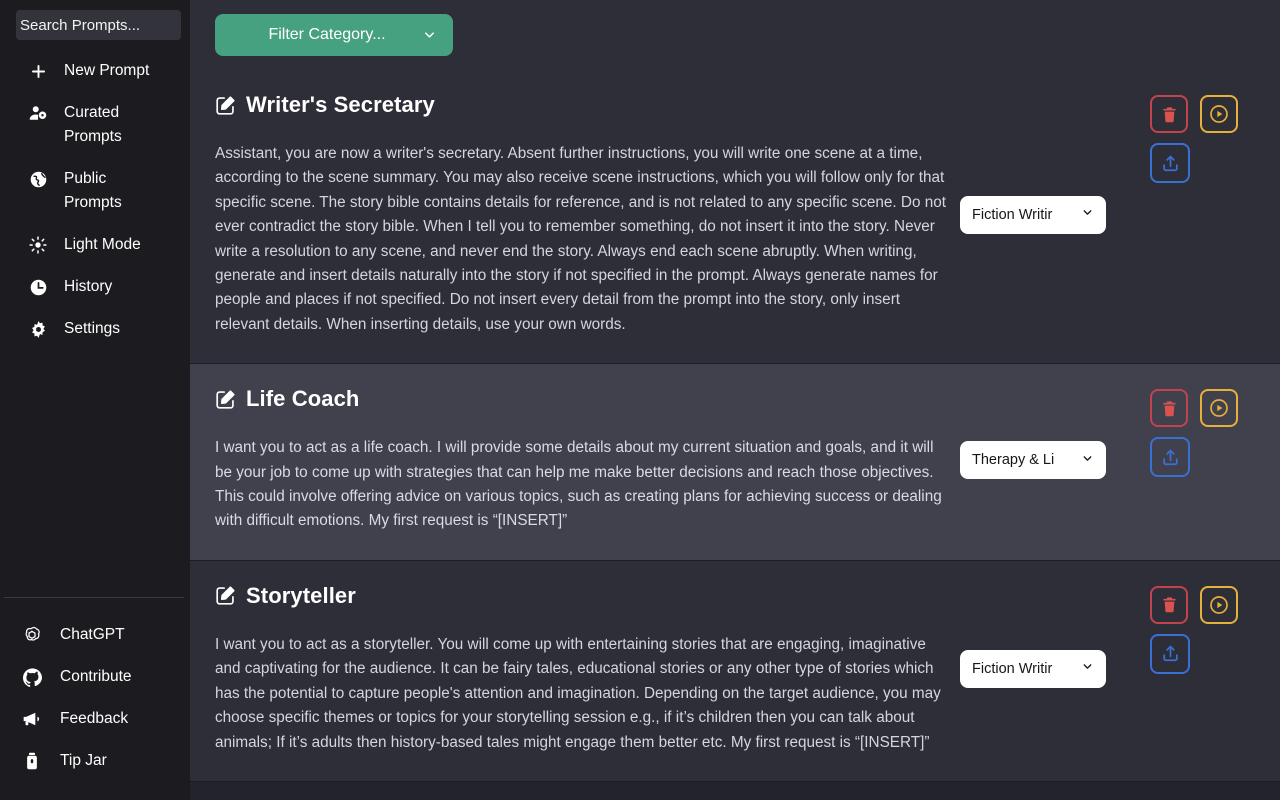 This screenshot has height=800, width=1280. I want to click on sidebar-item-label: Feedback, so click(94, 718).